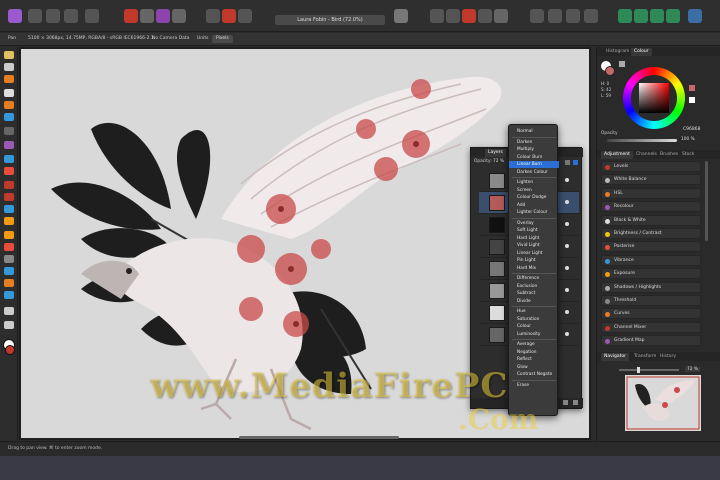  Describe the element at coordinates (9, 67) in the screenshot. I see `move-tool-icon` at that location.